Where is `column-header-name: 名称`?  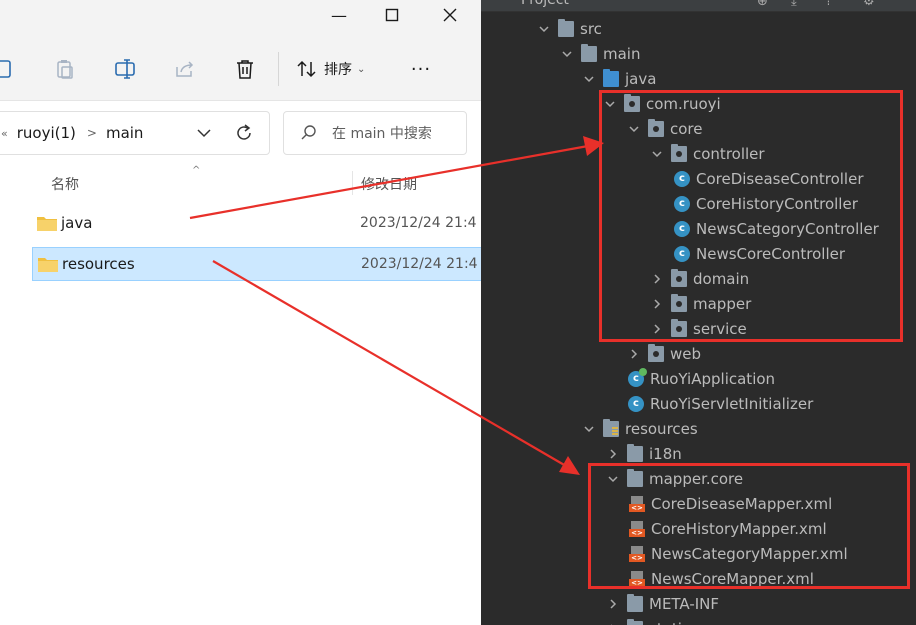 column-header-name: 名称 is located at coordinates (65, 184).